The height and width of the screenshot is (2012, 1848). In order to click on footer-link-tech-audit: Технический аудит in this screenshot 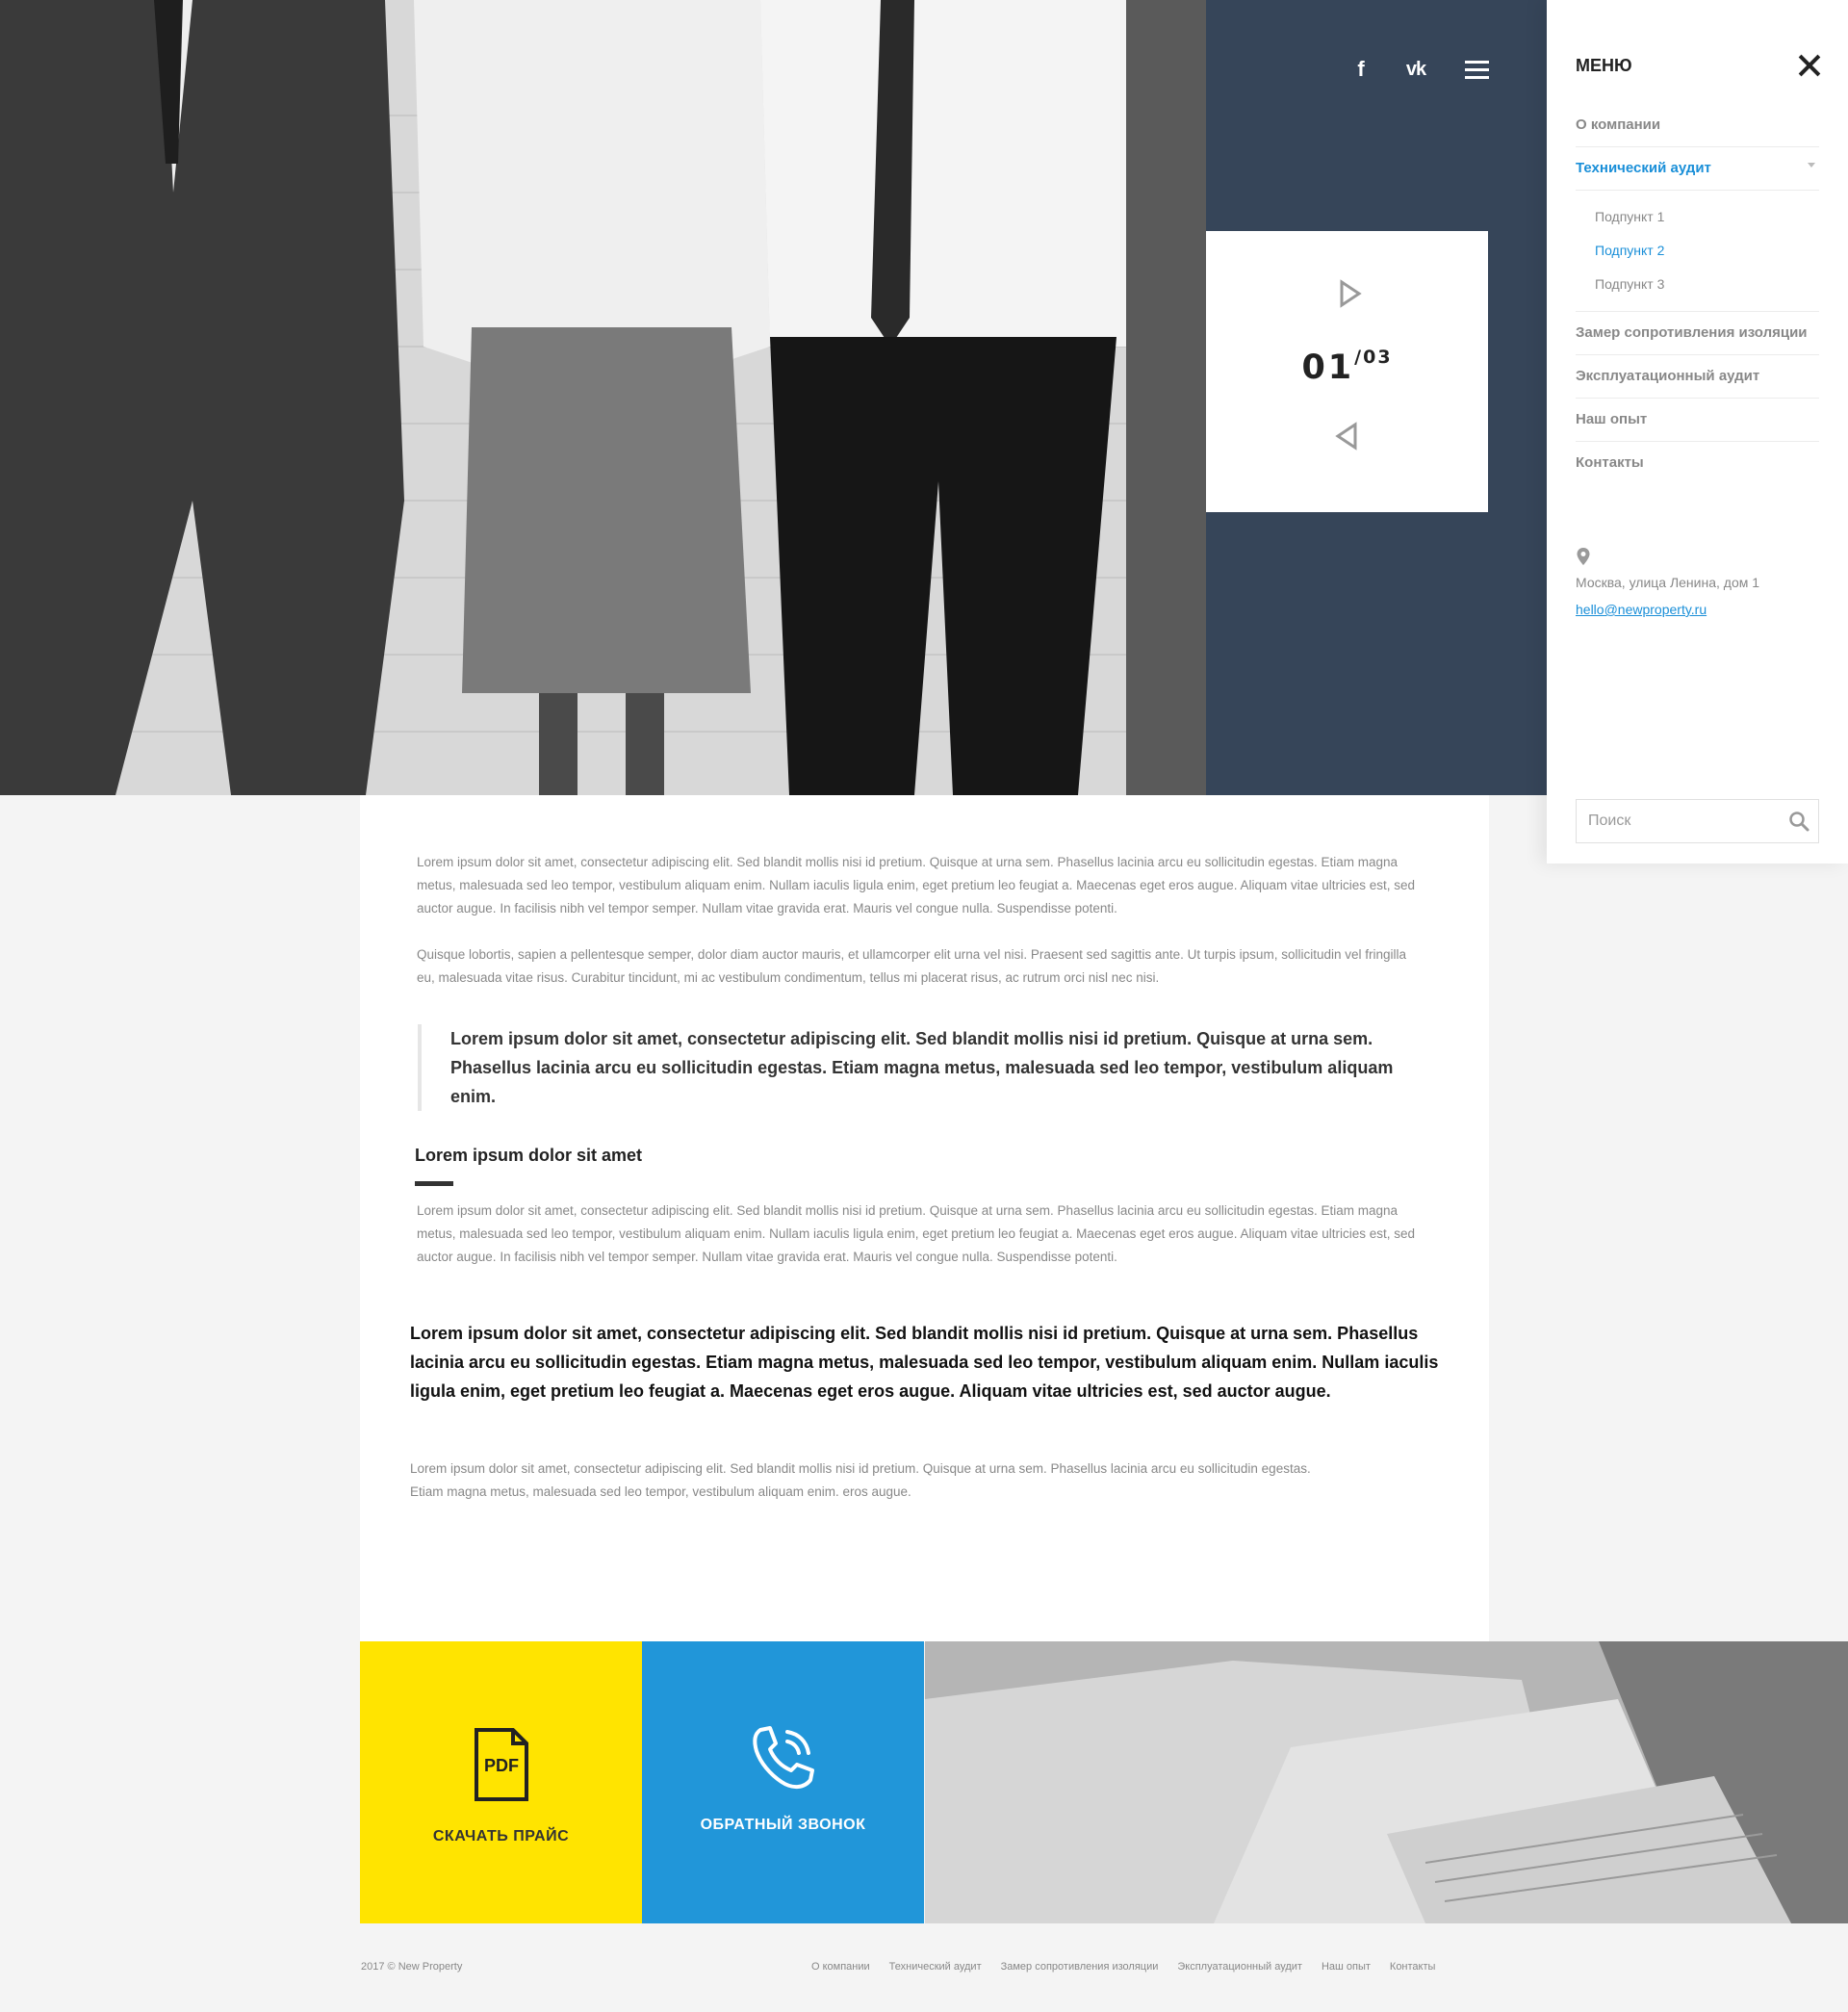, I will do `click(935, 1967)`.